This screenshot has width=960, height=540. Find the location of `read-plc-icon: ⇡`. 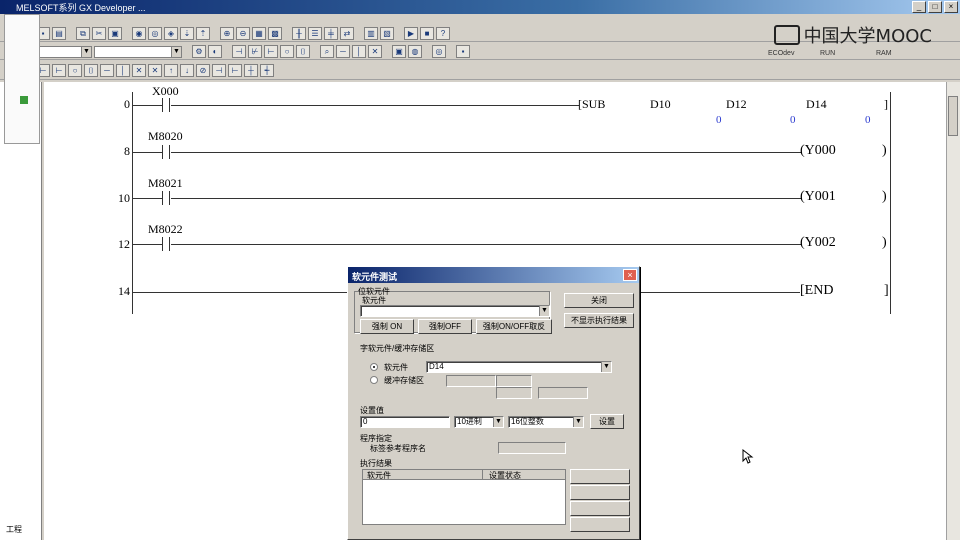

read-plc-icon: ⇡ is located at coordinates (203, 33).